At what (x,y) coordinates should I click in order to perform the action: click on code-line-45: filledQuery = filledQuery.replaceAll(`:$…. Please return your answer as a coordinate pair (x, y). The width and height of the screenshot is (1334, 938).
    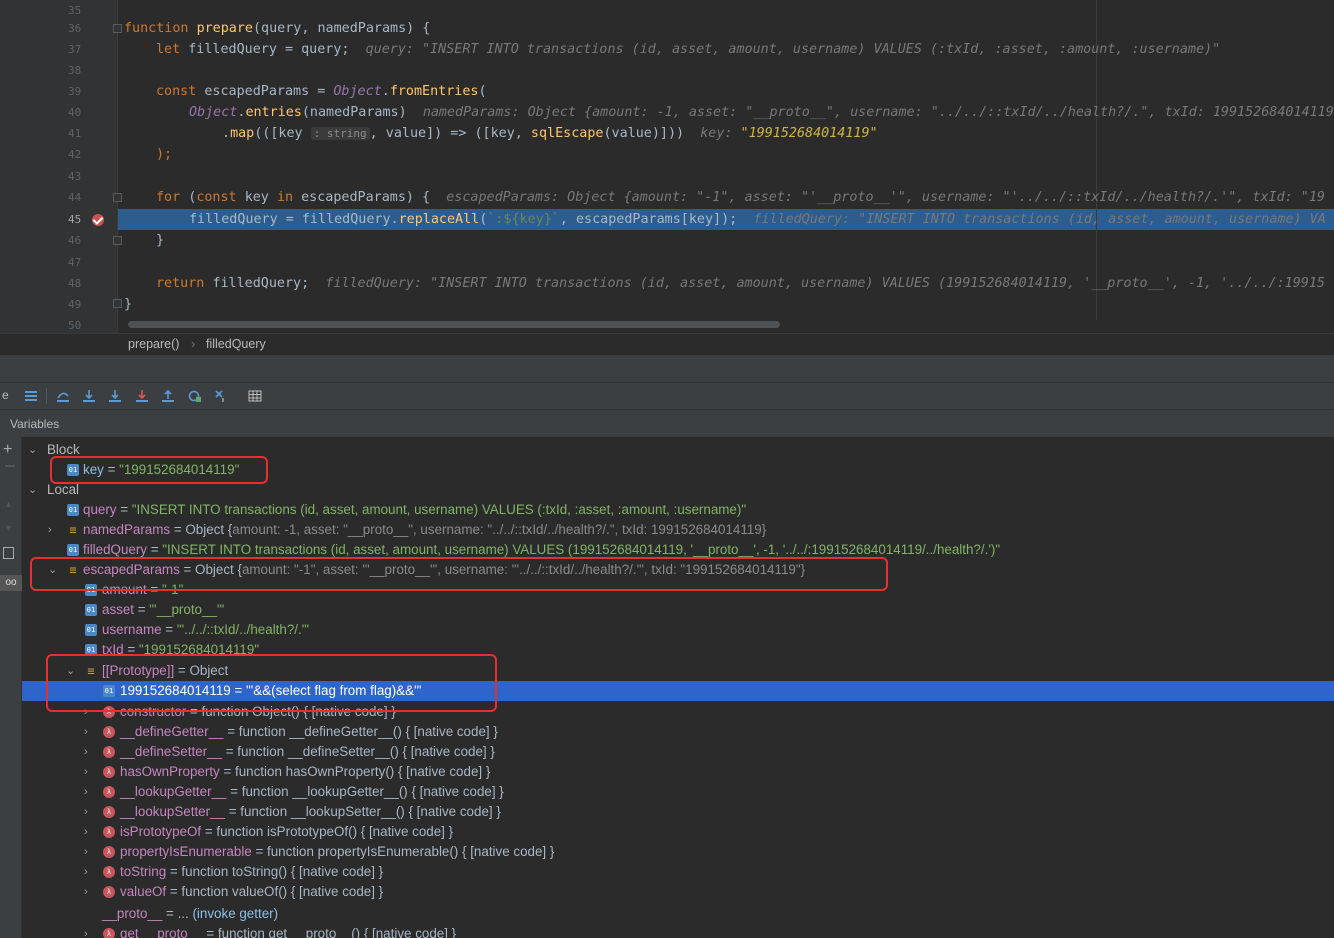
    Looking at the image, I should click on (757, 219).